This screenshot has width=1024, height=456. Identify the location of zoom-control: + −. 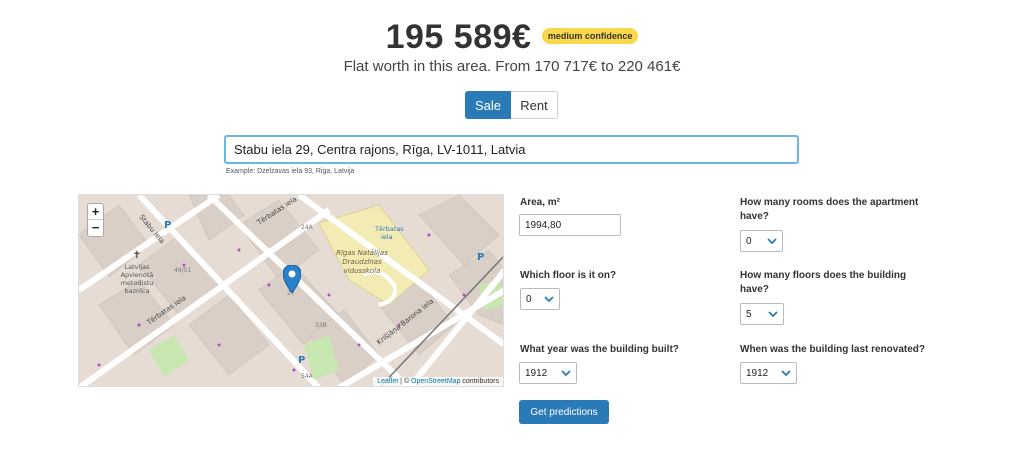
(95, 220).